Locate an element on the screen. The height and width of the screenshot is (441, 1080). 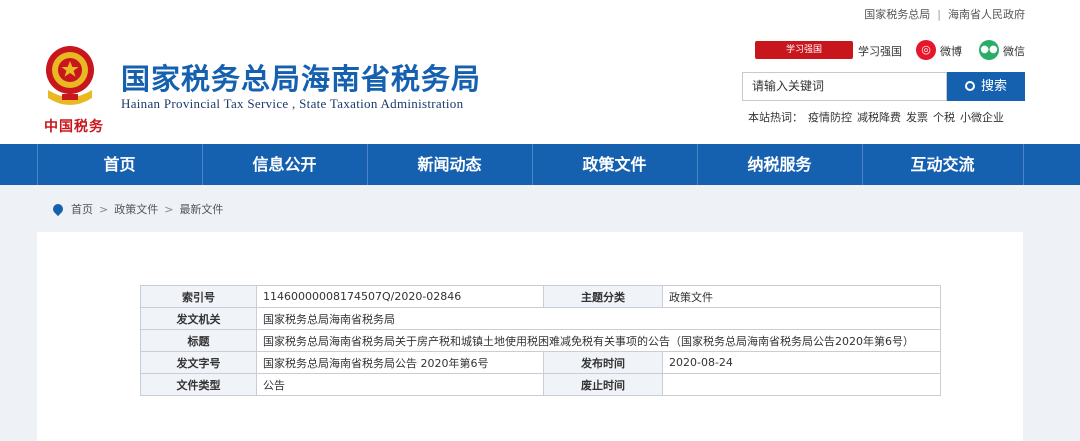
top-links: 国家税务总局 | 海南省人民政府 is located at coordinates (944, 14).